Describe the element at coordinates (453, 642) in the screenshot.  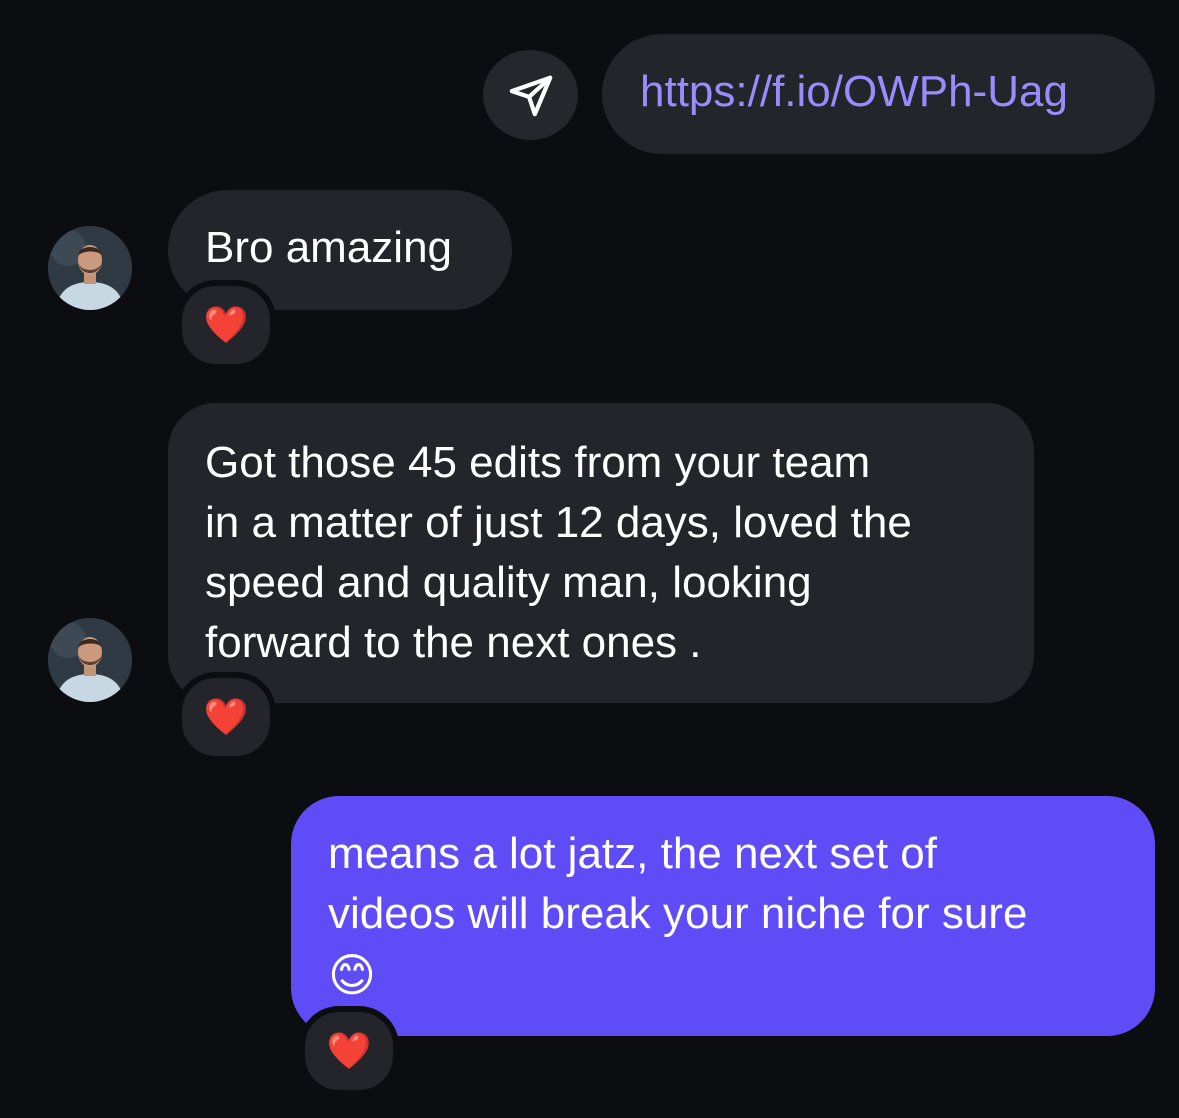
I see `message-line: forward to the next ones .` at that location.